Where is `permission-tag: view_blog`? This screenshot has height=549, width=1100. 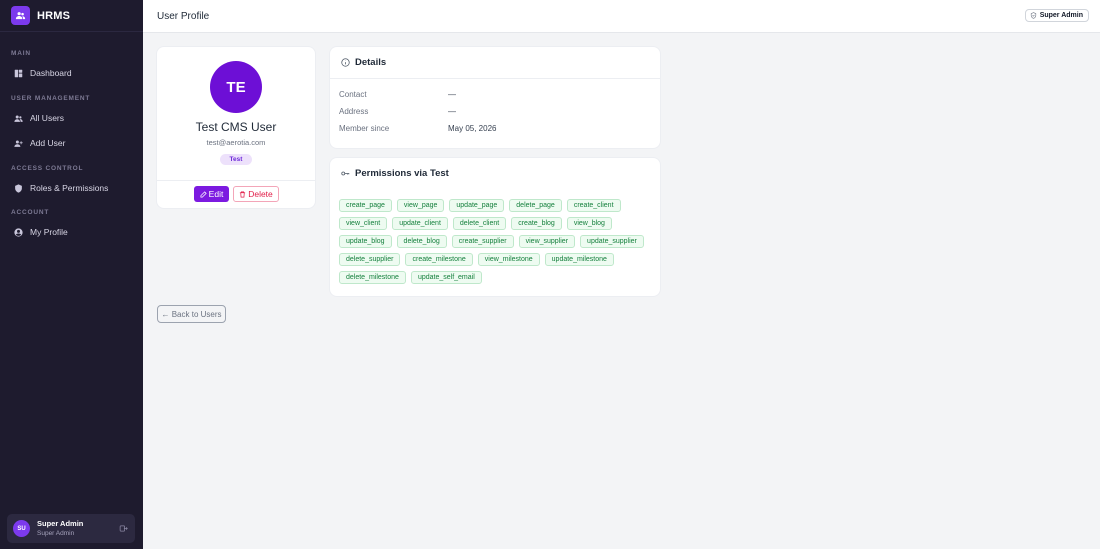
permission-tag: view_blog is located at coordinates (589, 223).